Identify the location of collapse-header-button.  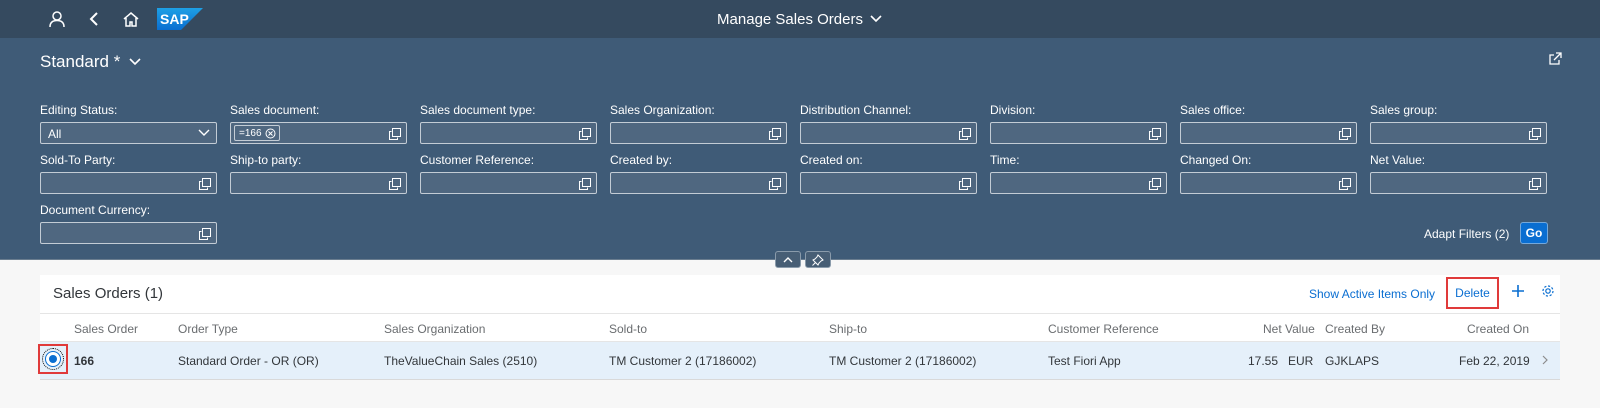
(788, 259).